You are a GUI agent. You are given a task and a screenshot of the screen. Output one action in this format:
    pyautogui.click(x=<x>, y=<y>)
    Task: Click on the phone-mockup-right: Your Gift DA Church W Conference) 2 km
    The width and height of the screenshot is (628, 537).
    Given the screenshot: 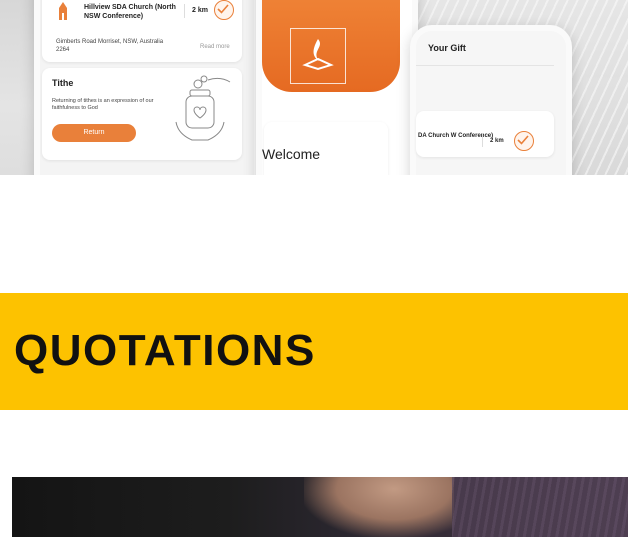 What is the action you would take?
    pyautogui.click(x=491, y=100)
    